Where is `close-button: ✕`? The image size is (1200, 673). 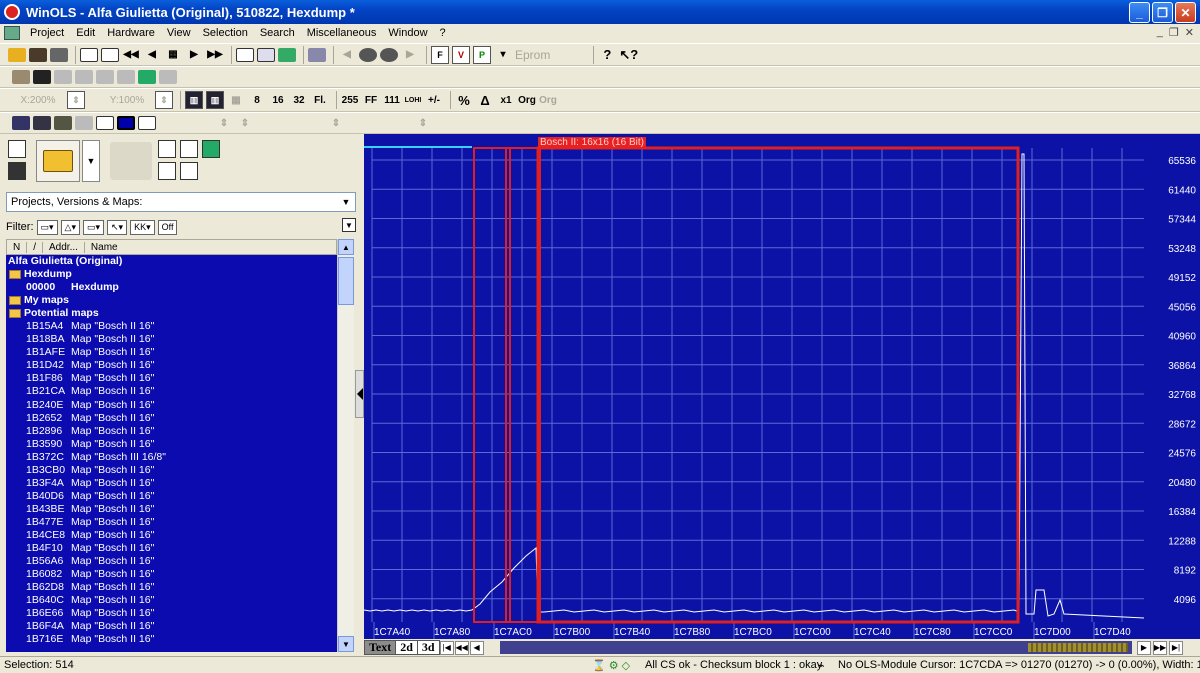
close-button: ✕ is located at coordinates (1185, 12).